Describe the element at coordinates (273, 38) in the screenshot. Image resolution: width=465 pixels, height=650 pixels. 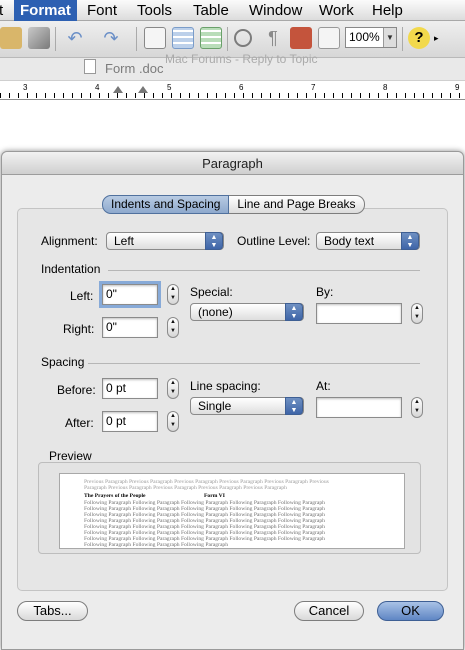
I see `pilcrow-icon: ¶` at that location.